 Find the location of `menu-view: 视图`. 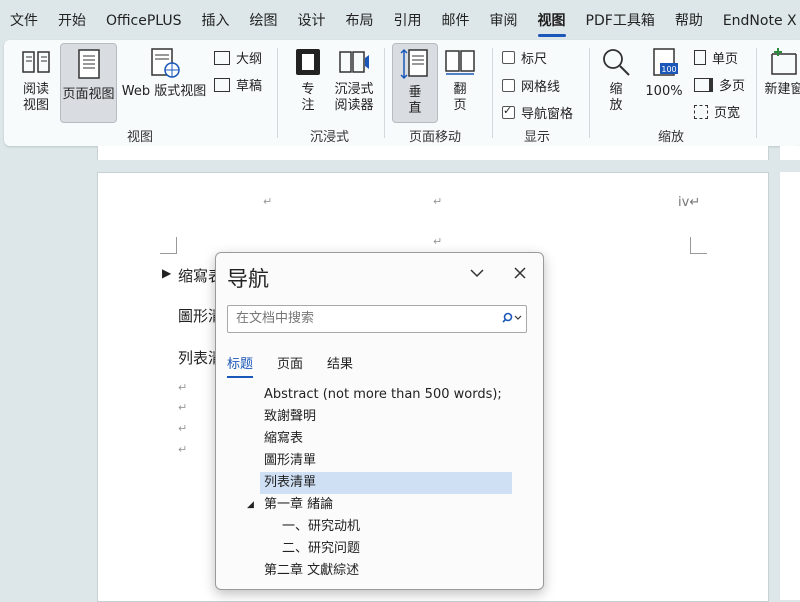

menu-view: 视图 is located at coordinates (552, 21).